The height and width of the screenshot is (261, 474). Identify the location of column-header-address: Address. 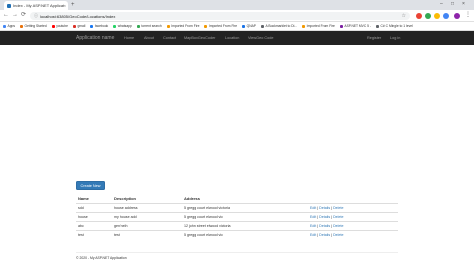
(245, 199).